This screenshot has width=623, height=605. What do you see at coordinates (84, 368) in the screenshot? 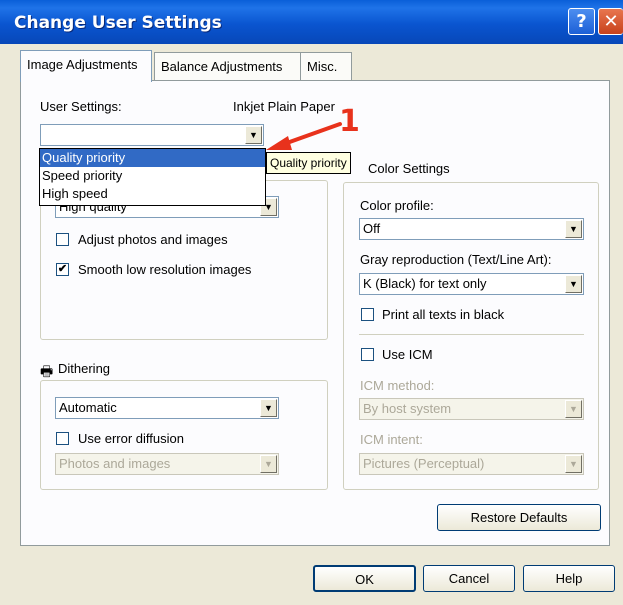
I see `dithering-title: Dithering` at bounding box center [84, 368].